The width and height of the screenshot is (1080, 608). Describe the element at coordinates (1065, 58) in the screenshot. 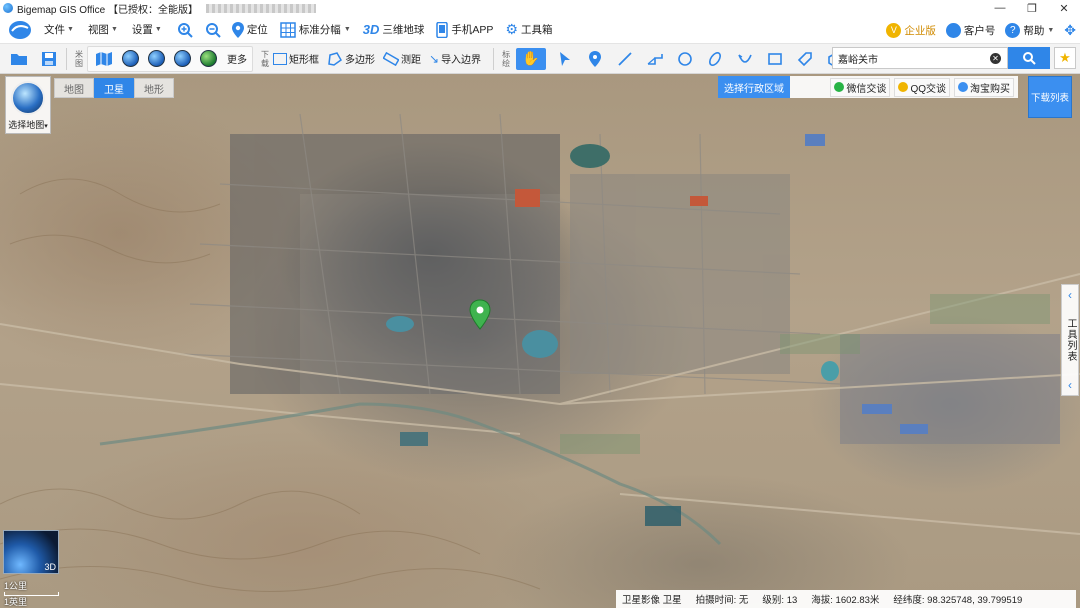

I see `favorite-button: ★` at that location.